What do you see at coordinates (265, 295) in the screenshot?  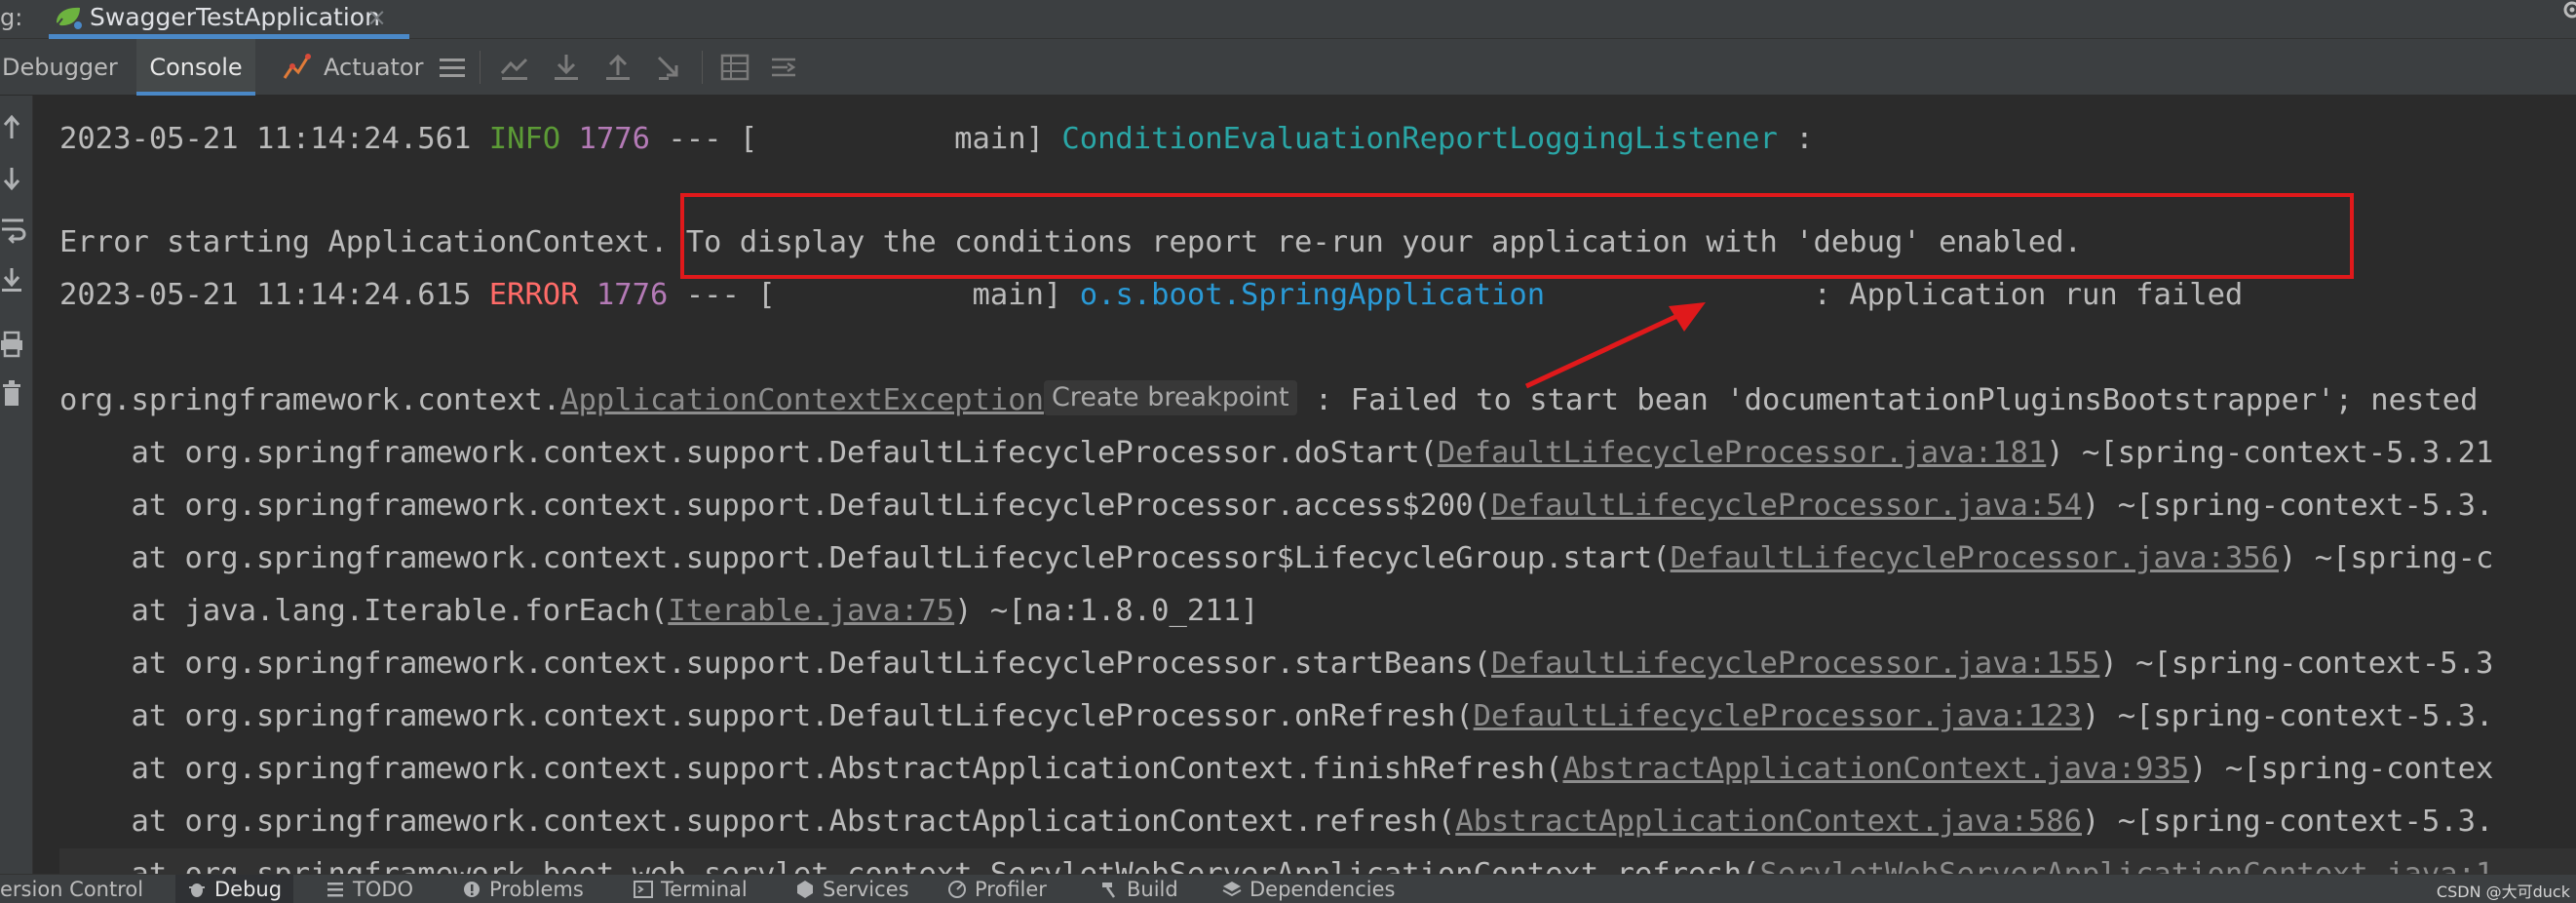 I see `log-timestamp: 2023-05-21 11:14:24.615` at bounding box center [265, 295].